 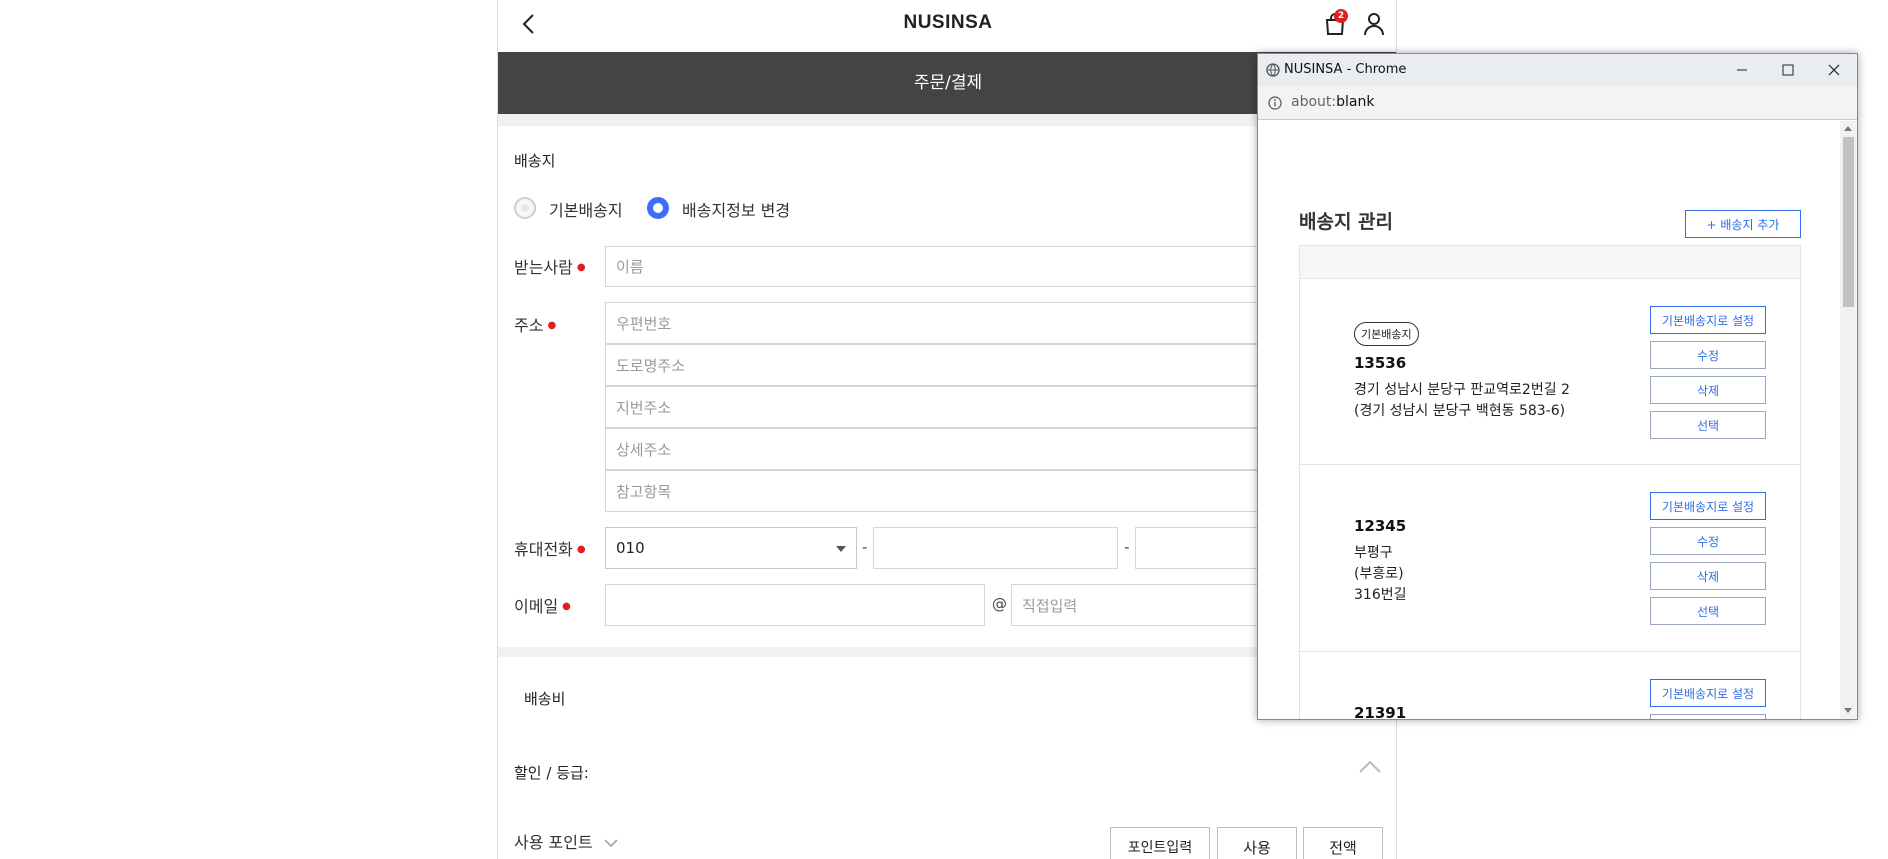 What do you see at coordinates (1273, 70) in the screenshot?
I see `globe-icon` at bounding box center [1273, 70].